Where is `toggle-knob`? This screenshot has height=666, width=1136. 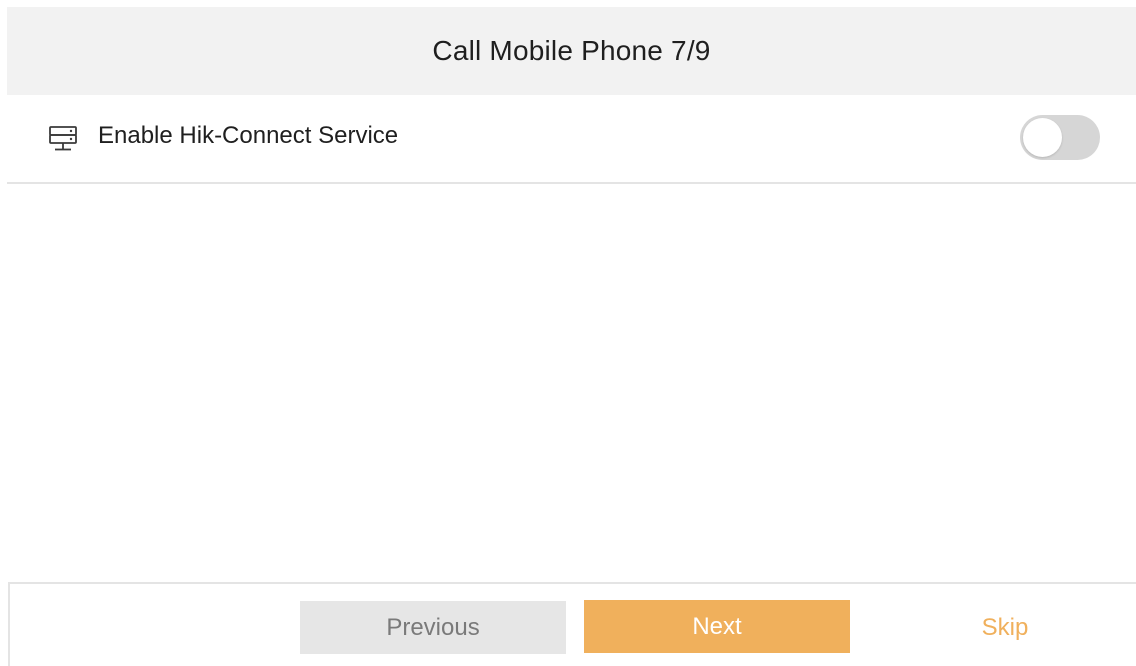
toggle-knob is located at coordinates (1042, 137).